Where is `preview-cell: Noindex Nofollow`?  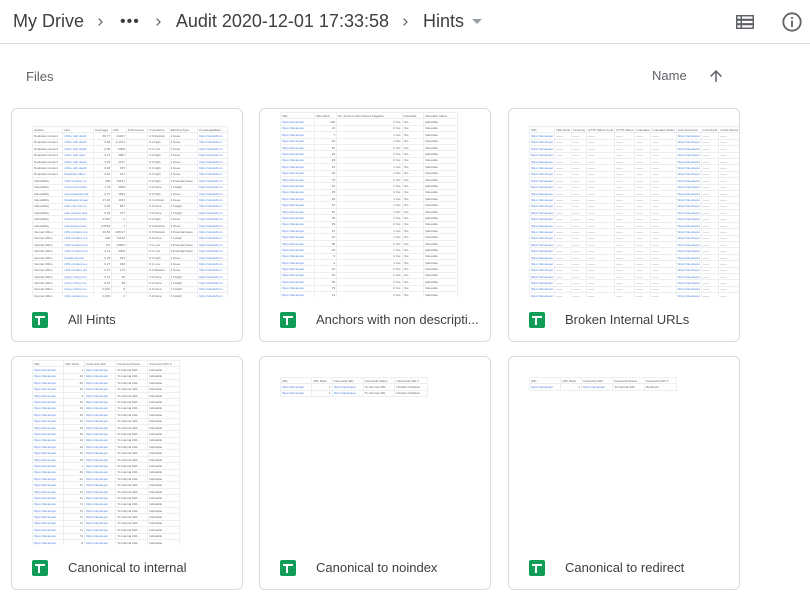 preview-cell: Noindex Nofollow is located at coordinates (411, 393).